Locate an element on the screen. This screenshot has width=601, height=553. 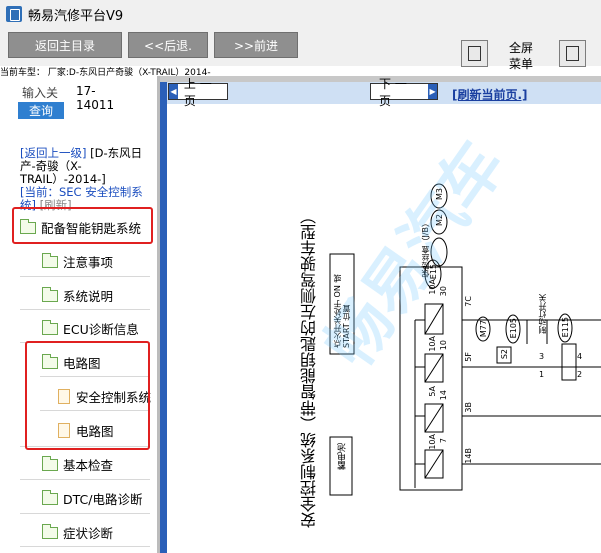
tree-item-label: 系统说明 is located at coordinates (88, 296).